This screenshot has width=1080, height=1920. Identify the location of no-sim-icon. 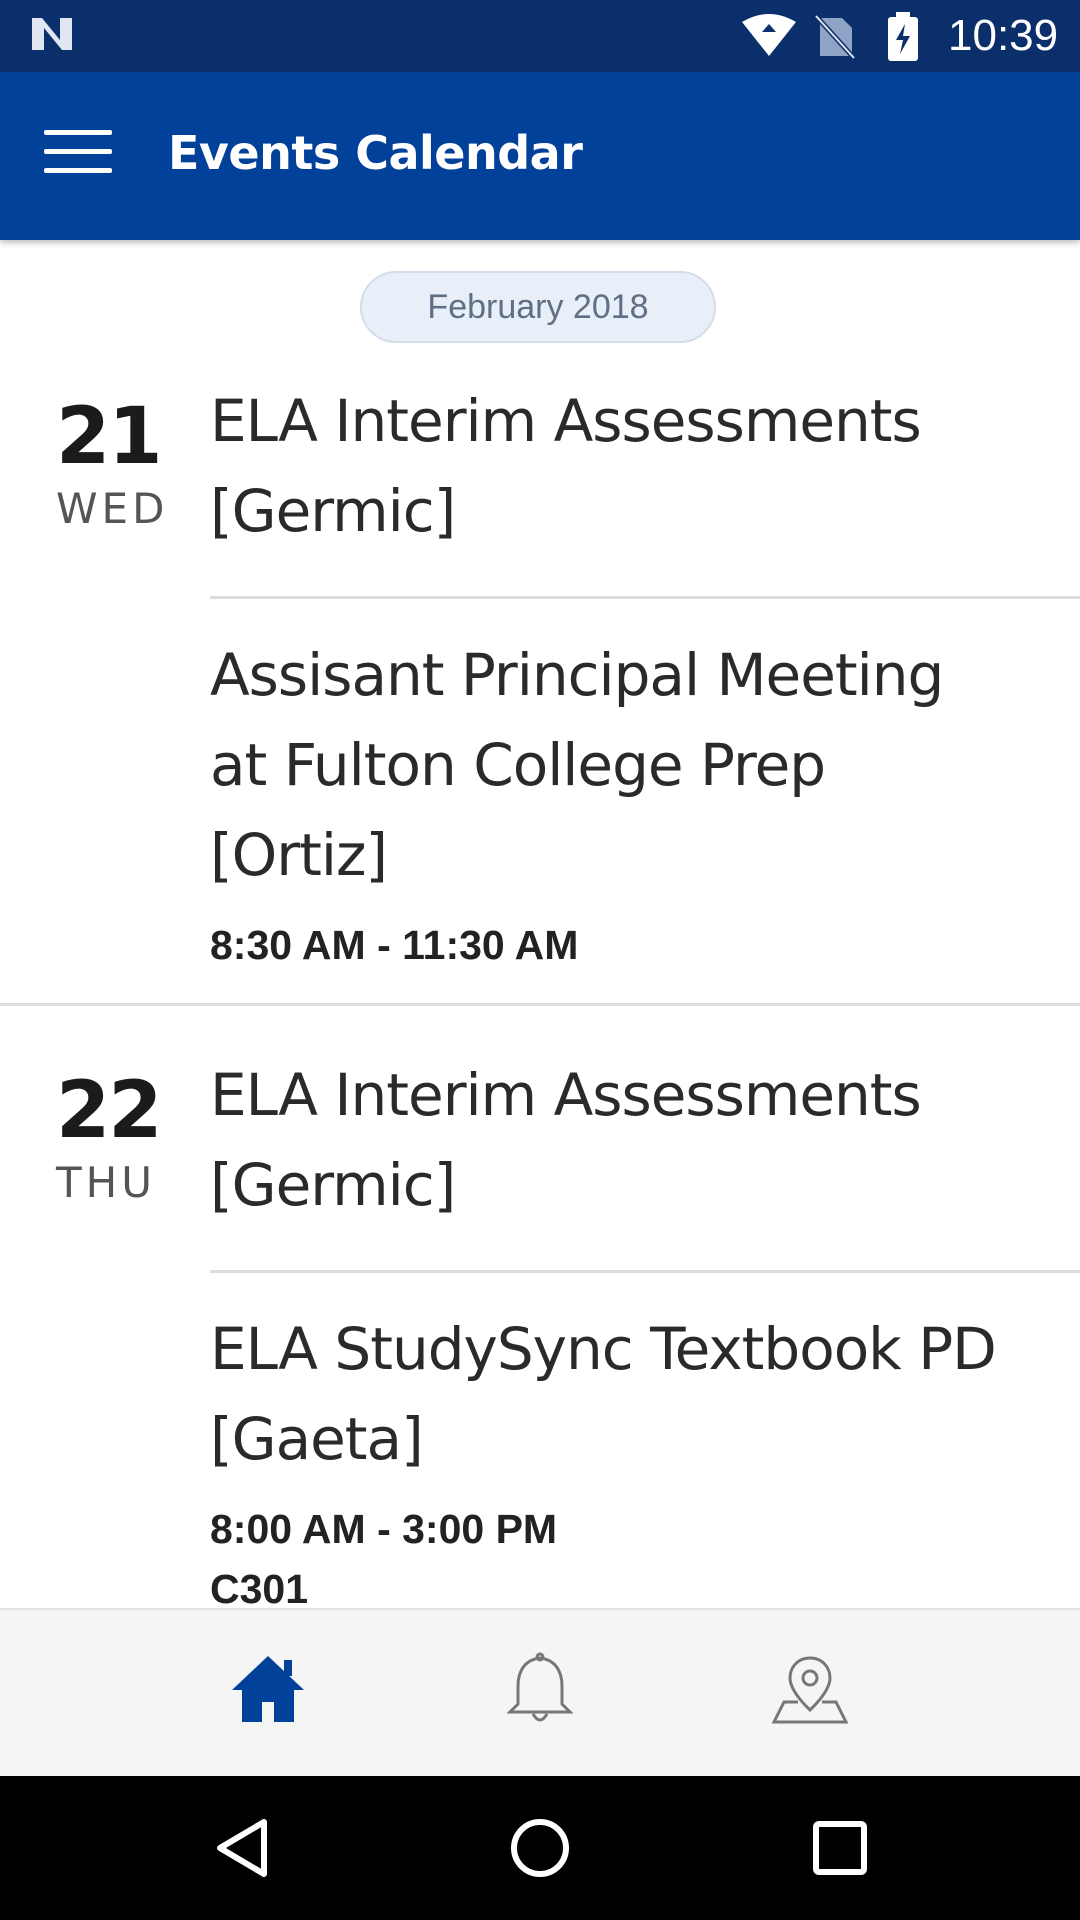
(835, 37).